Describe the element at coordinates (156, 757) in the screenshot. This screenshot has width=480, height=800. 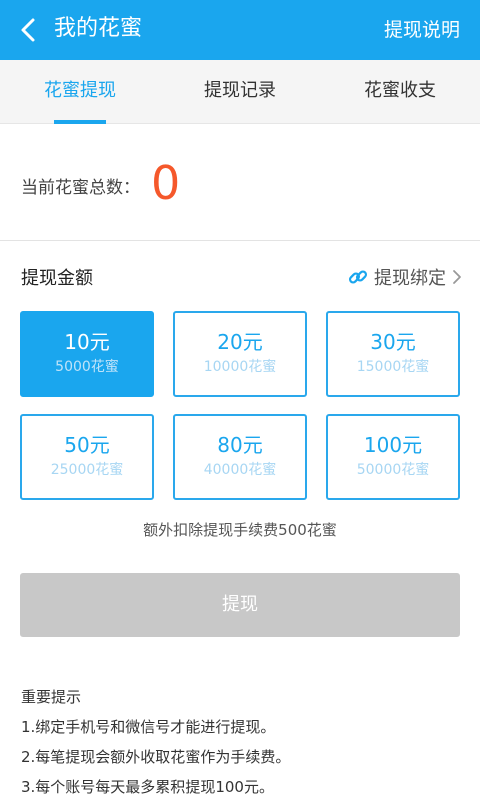
I see `note-item: 2.每笔提现会额外收取花蜜作为手续费。` at that location.